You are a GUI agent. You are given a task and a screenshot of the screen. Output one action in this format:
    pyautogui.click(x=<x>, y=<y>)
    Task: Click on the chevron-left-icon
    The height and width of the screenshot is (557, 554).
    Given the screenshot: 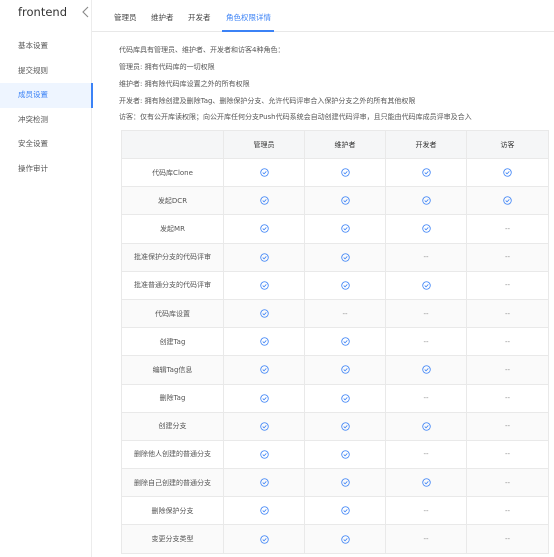 What is the action you would take?
    pyautogui.click(x=86, y=12)
    